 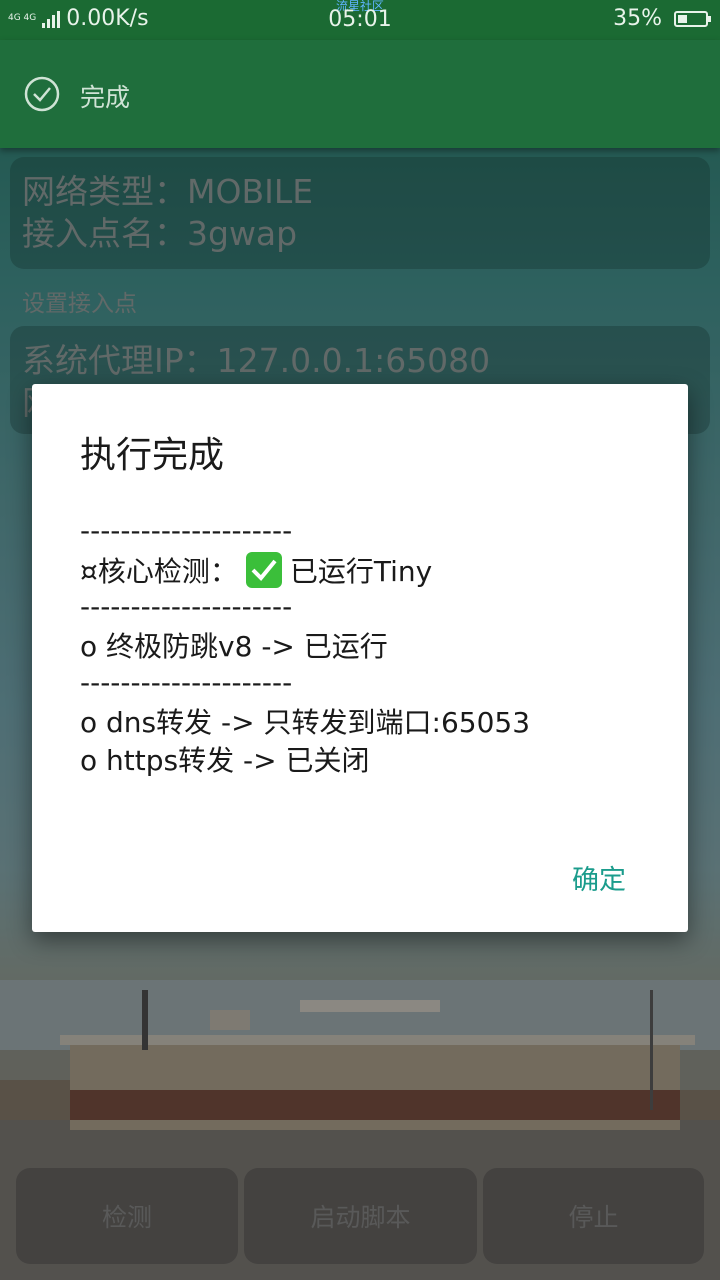 I want to click on ok-button: 确定, so click(x=599, y=877).